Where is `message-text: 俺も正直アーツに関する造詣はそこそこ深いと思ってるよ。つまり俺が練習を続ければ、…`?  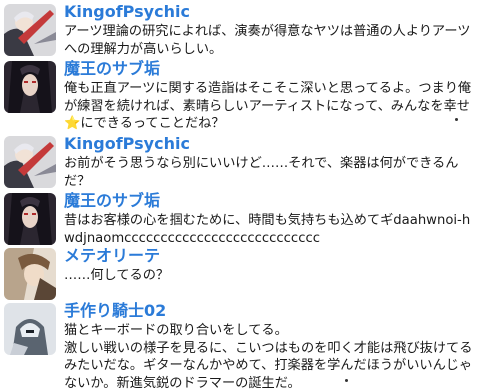
message-text: 俺も正直アーツに関する造詣はそこそこ深いと思ってるよ。つまり俺が練習を続ければ、… is located at coordinates (269, 106).